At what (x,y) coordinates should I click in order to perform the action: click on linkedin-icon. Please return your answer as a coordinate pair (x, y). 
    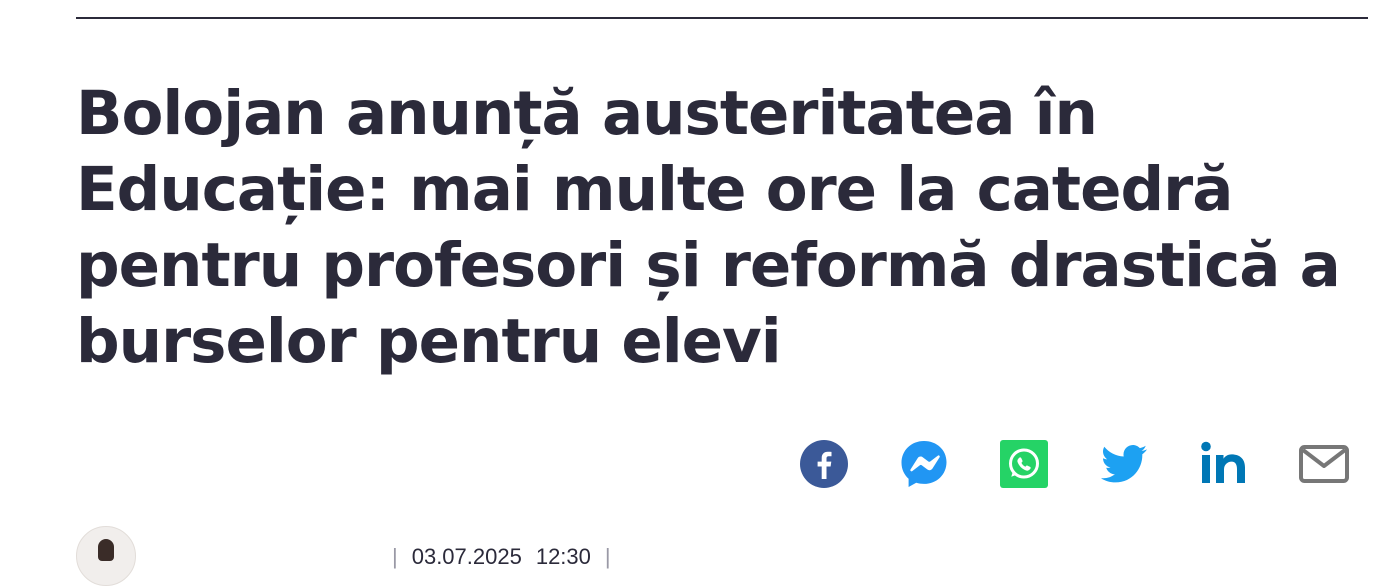
    Looking at the image, I should click on (1223, 462).